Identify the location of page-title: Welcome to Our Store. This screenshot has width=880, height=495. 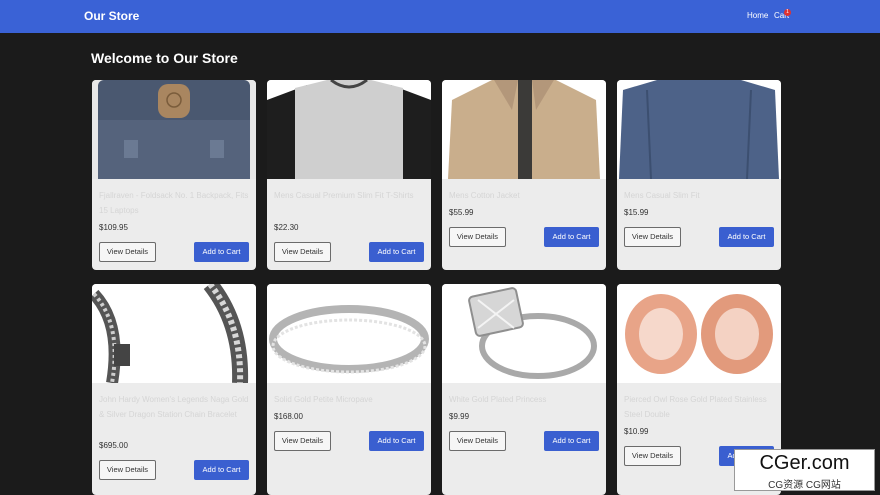
(164, 58).